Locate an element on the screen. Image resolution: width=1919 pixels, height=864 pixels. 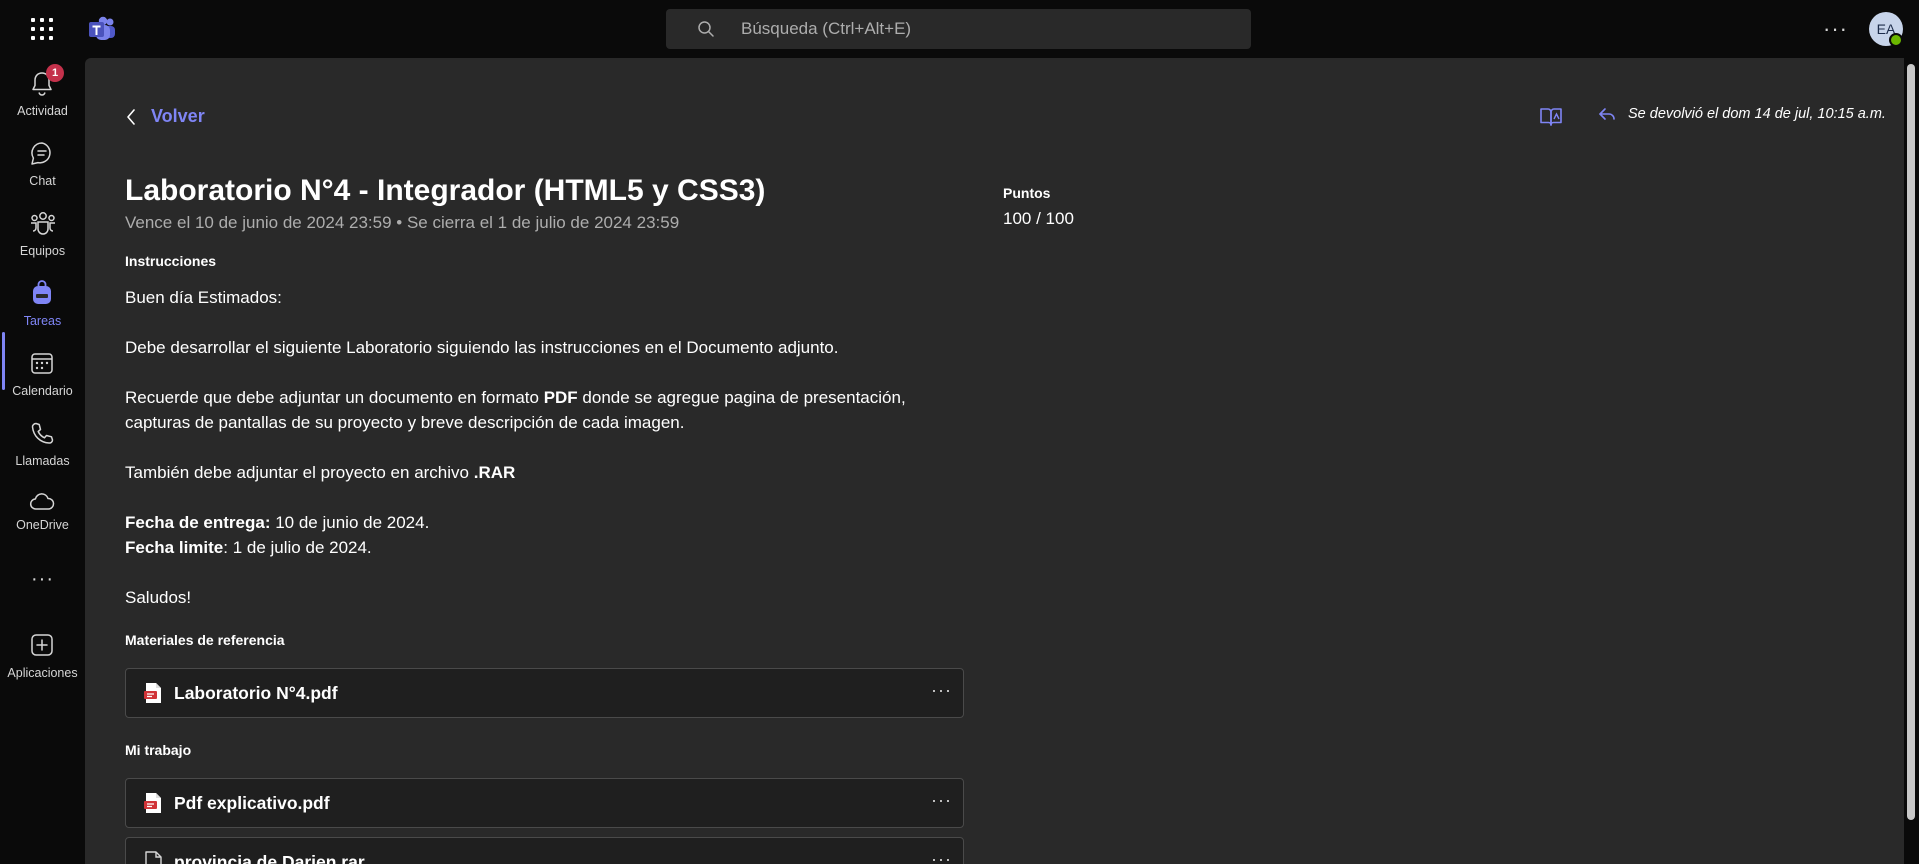
chat-icon is located at coordinates (41, 153).